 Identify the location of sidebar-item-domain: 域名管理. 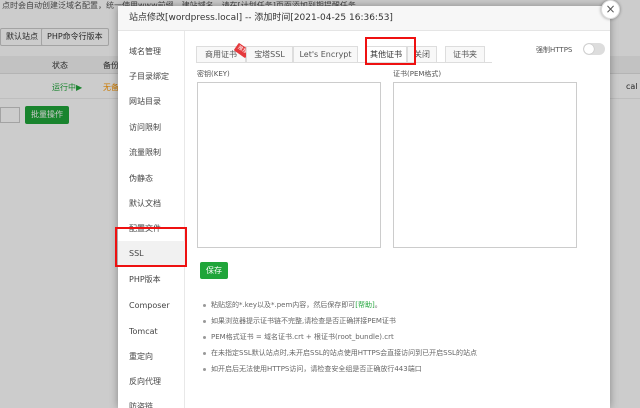
(151, 51).